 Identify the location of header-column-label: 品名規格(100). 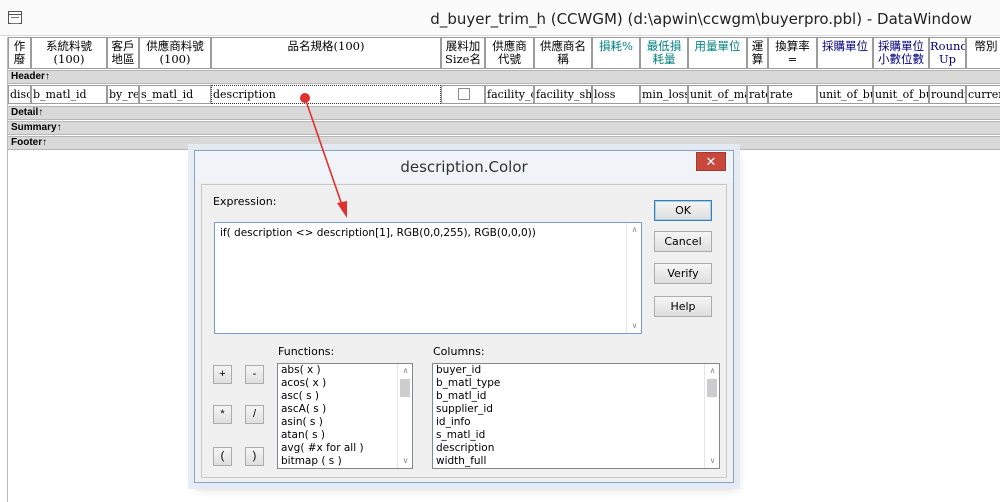
(326, 53).